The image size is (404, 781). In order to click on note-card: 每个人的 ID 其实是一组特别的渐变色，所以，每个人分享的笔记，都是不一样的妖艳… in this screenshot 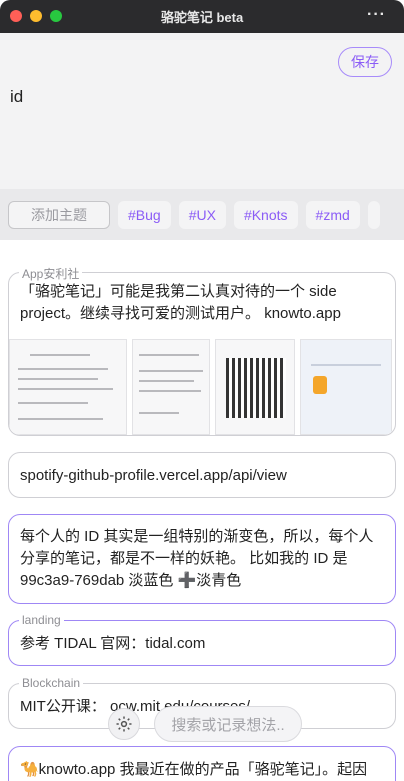, I will do `click(202, 559)`.